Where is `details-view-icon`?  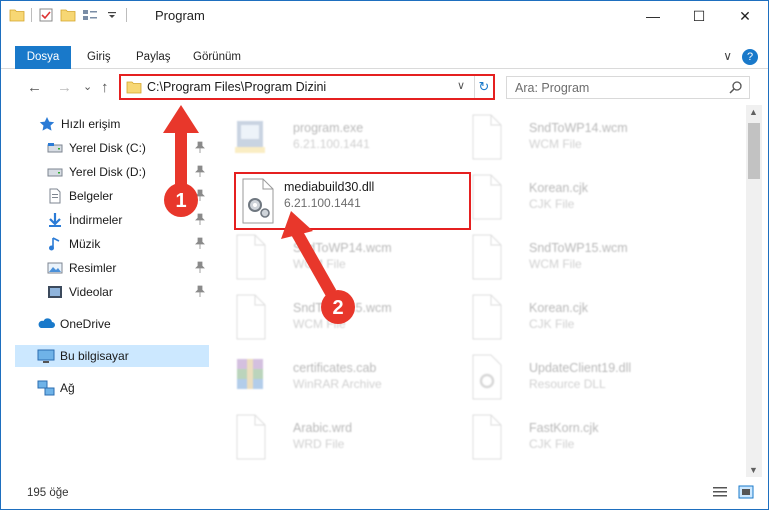
details-view-icon is located at coordinates (720, 492).